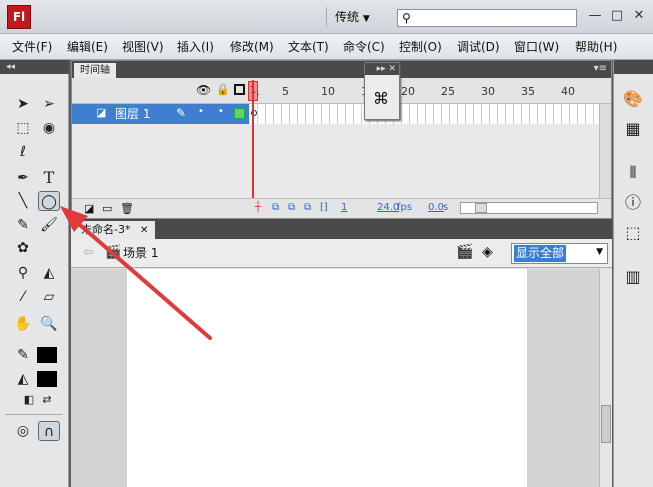  What do you see at coordinates (23, 431) in the screenshot?
I see `object-drawing-icon: ◎` at bounding box center [23, 431].